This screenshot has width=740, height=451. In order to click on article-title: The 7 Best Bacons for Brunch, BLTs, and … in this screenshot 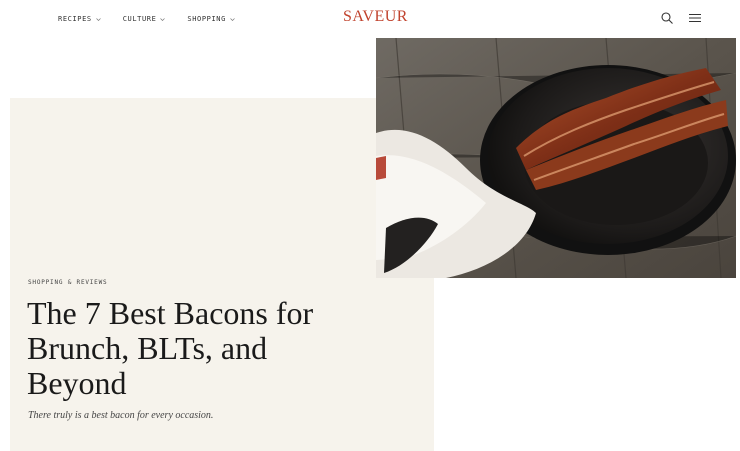, I will do `click(197, 348)`.